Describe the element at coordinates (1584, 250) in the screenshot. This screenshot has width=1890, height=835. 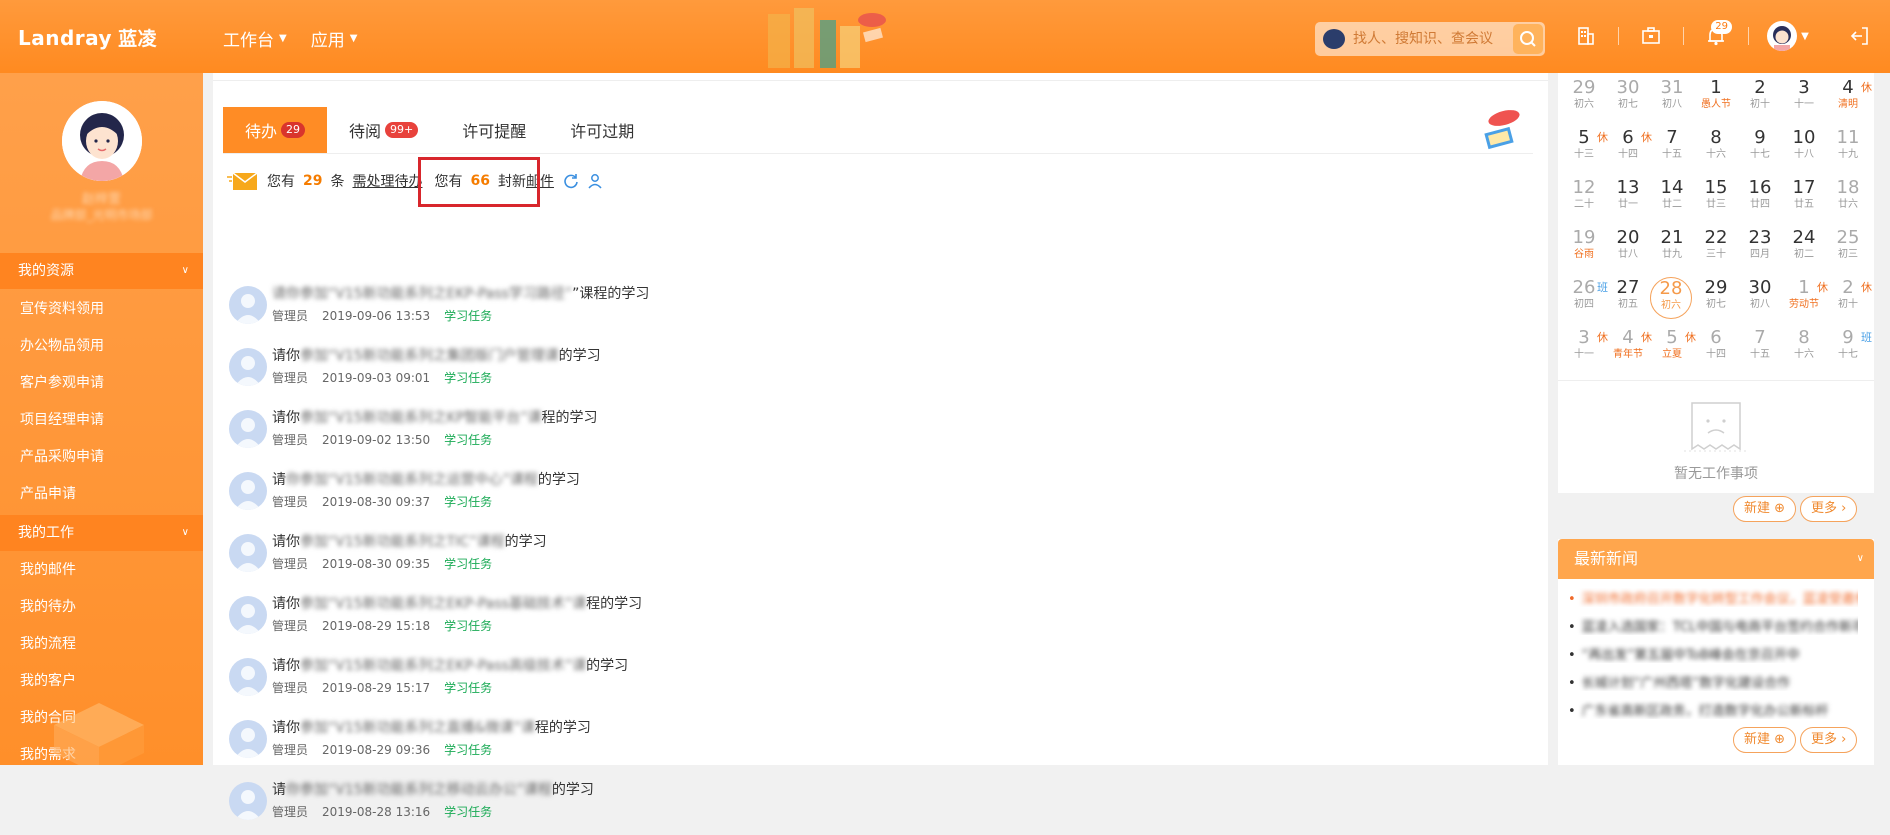
I see `calendar-day: 19 谷雨` at that location.